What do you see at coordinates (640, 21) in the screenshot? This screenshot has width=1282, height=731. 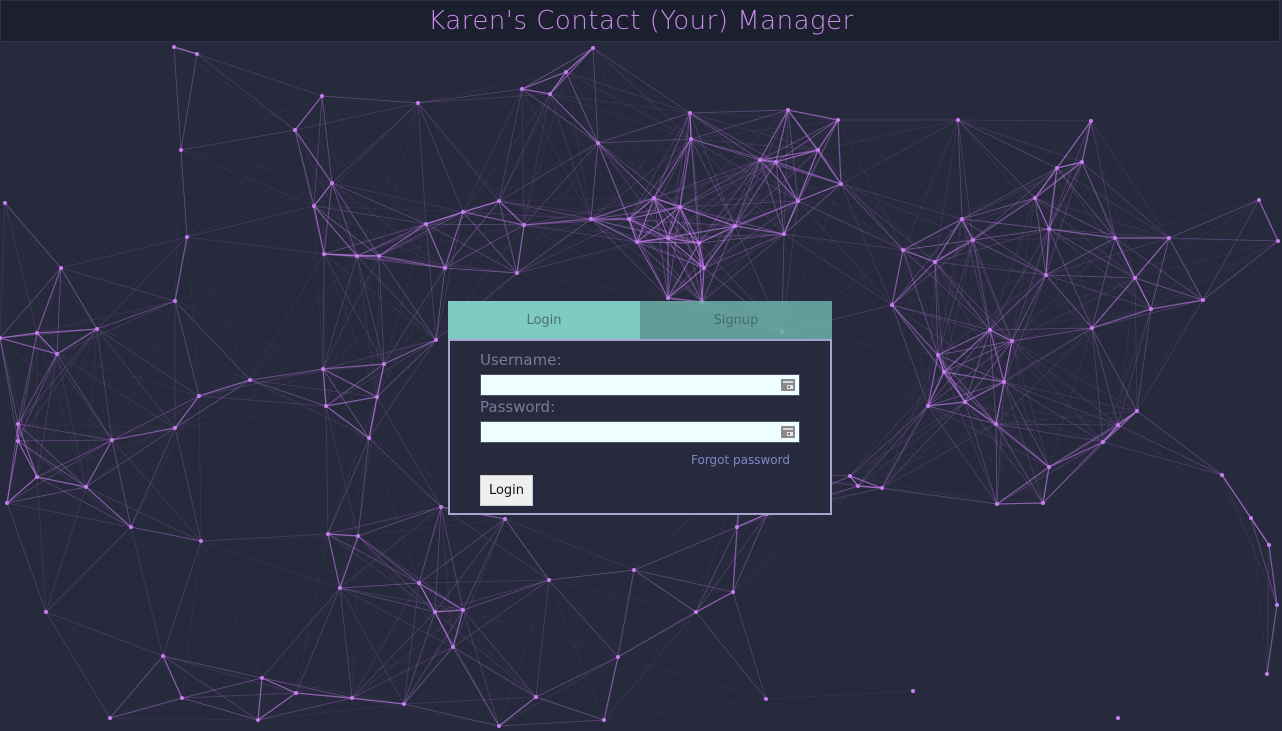 I see `top-header-bar: Karen's Contact (Your) Manager` at bounding box center [640, 21].